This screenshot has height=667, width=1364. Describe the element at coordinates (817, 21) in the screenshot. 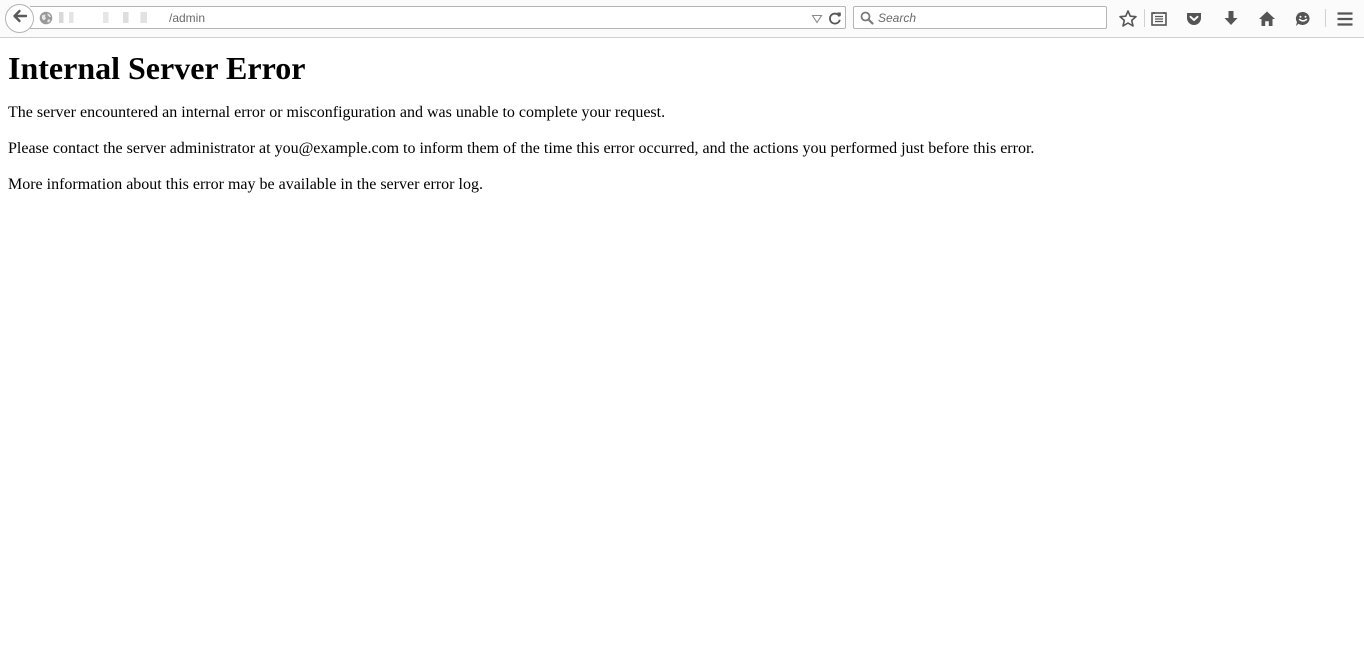

I see `dropmarker-icon` at that location.